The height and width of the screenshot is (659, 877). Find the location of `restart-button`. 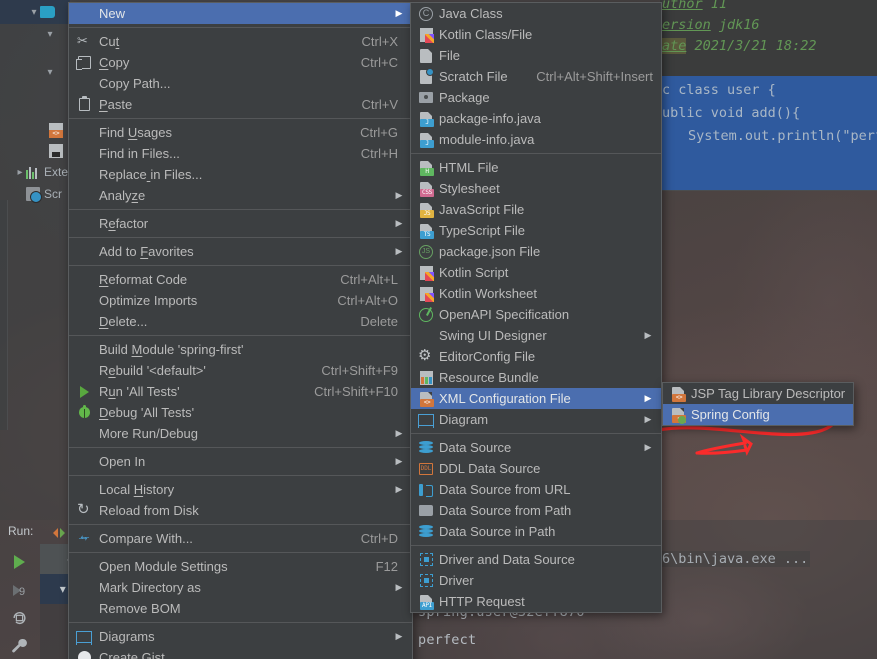

restart-button is located at coordinates (19, 618).